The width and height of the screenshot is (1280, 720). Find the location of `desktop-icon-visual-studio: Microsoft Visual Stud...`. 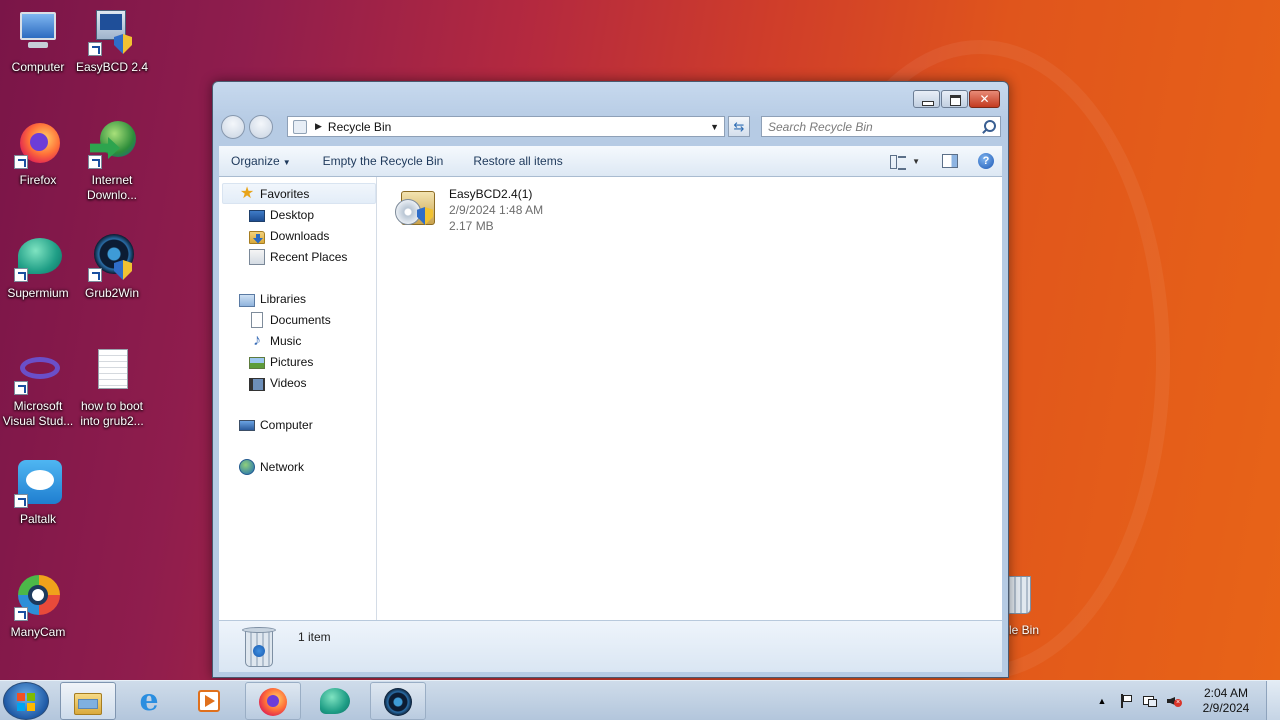

desktop-icon-visual-studio: Microsoft Visual Stud... is located at coordinates (38, 388).